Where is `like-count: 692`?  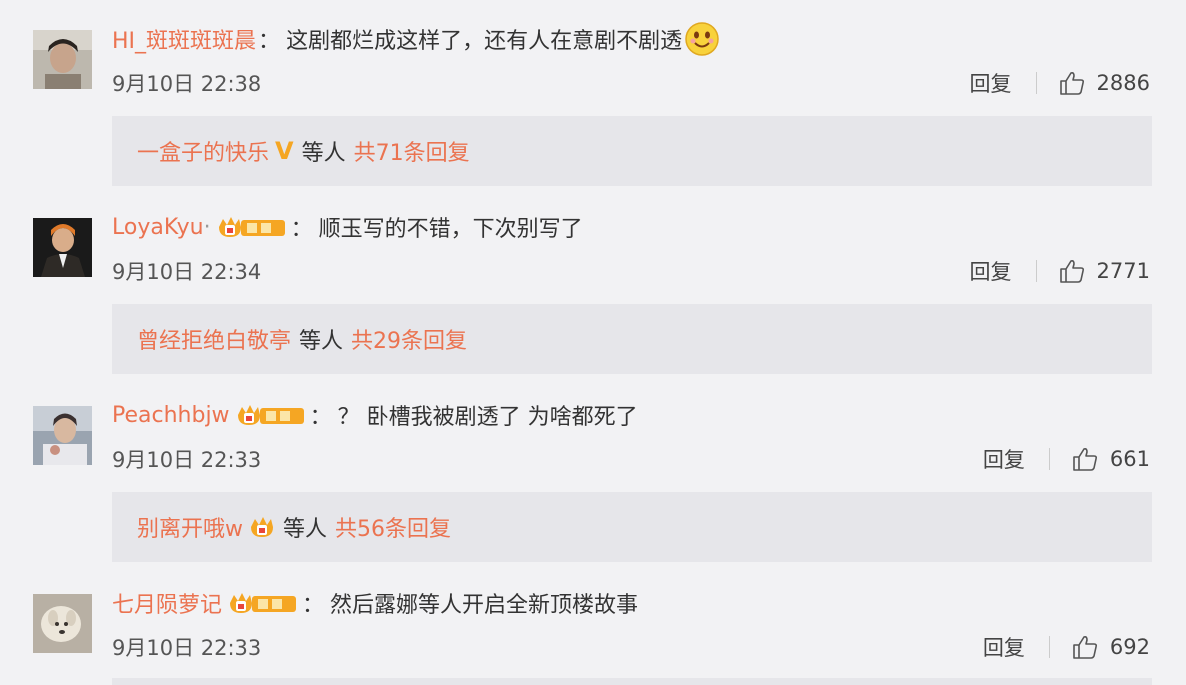 like-count: 692 is located at coordinates (1129, 647).